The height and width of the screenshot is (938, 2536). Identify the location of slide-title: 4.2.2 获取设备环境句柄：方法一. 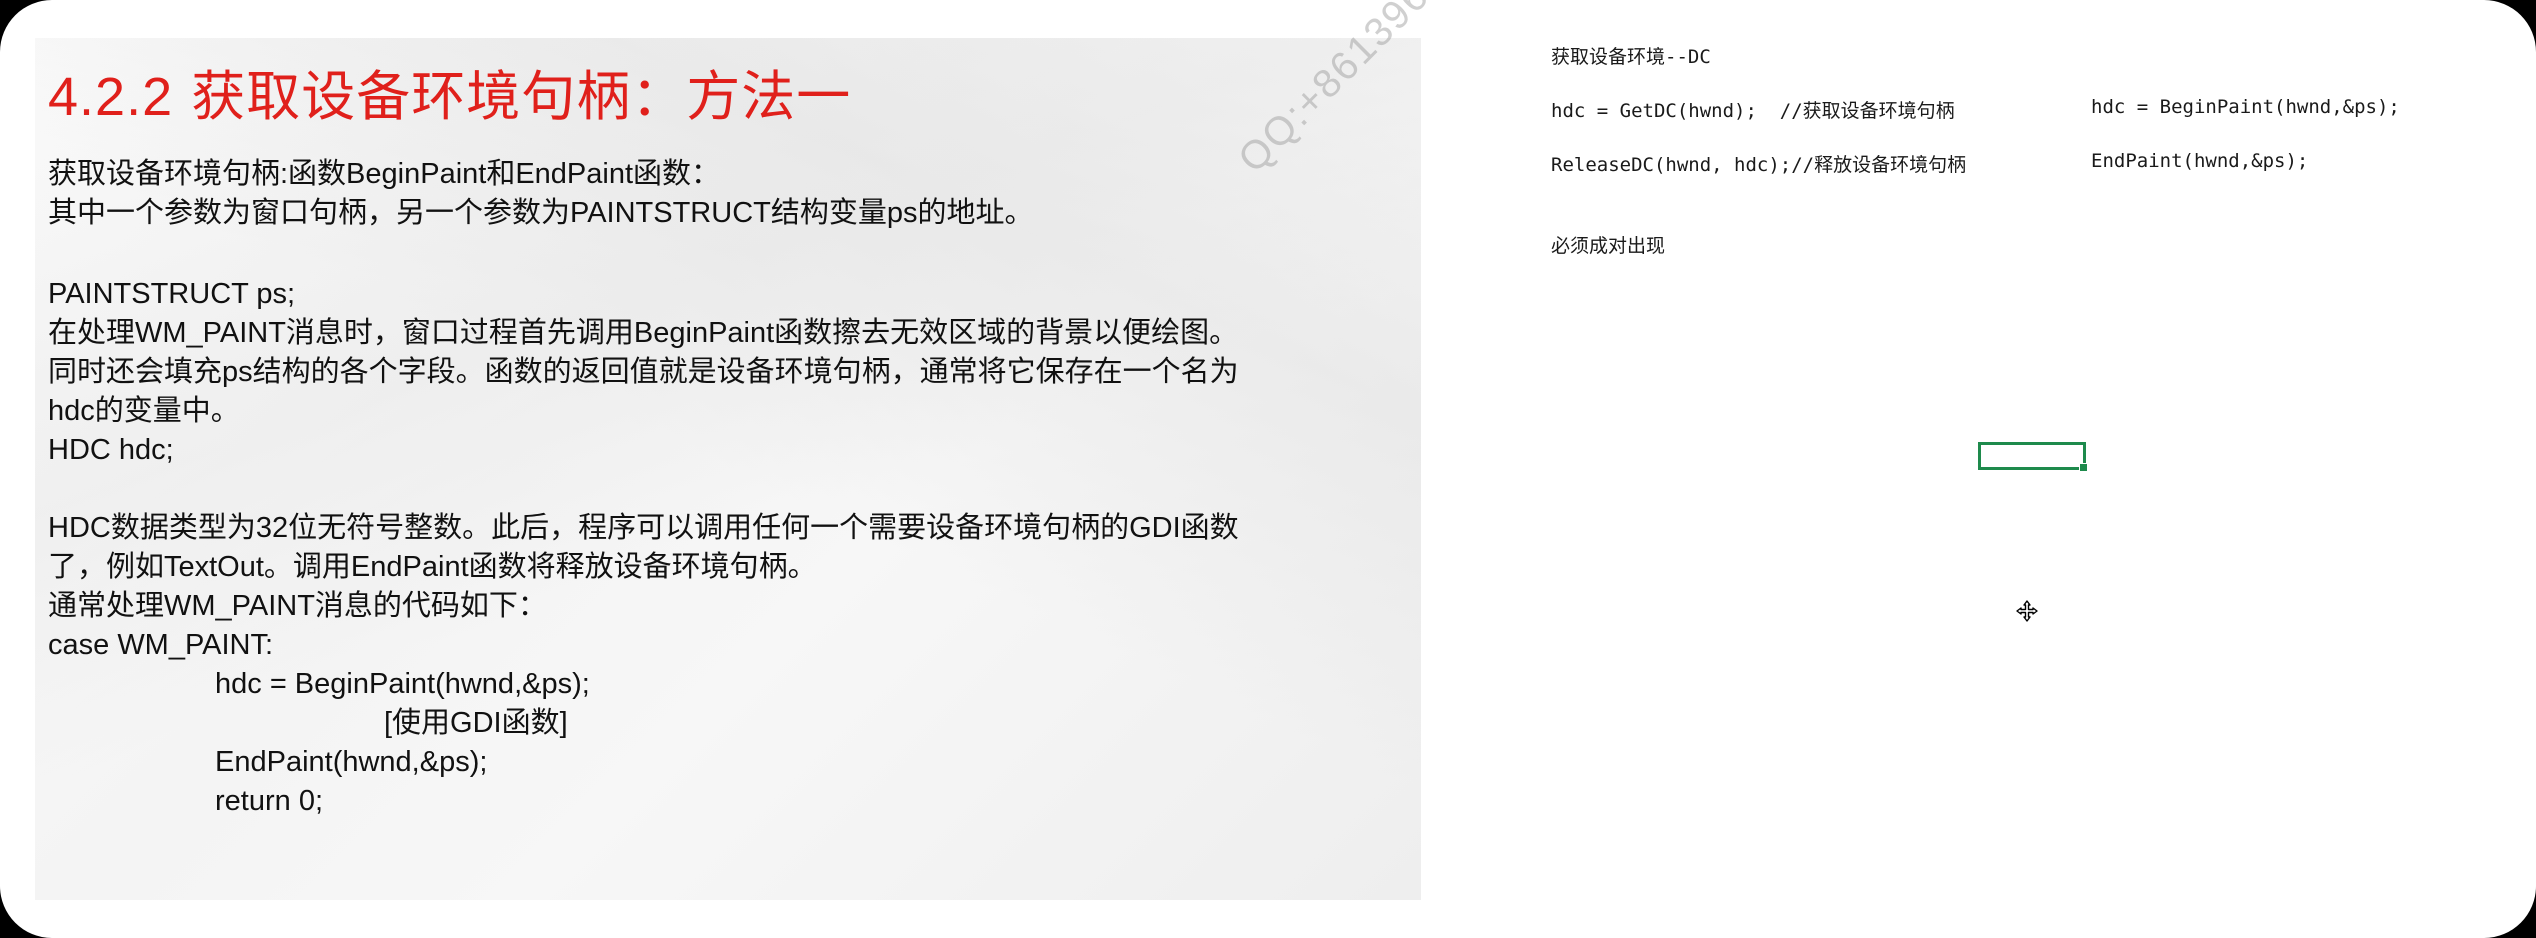
(449, 91).